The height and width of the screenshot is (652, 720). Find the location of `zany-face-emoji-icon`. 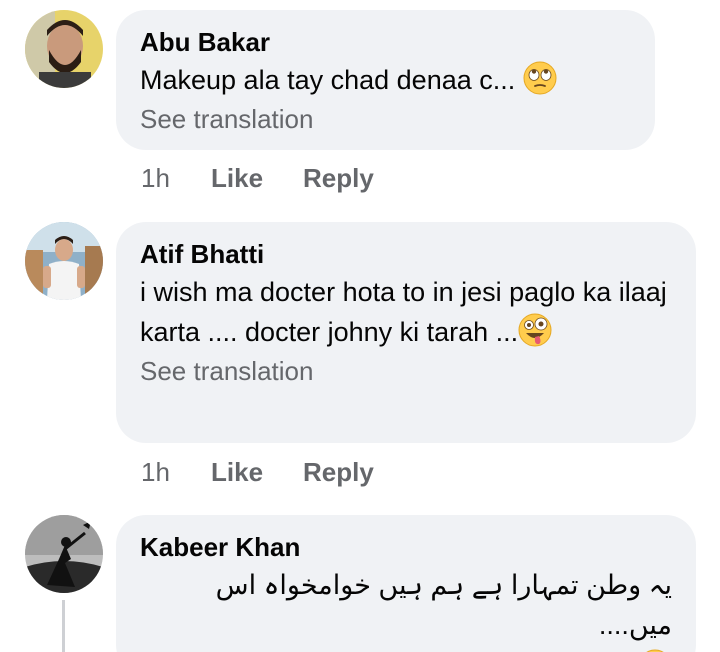

zany-face-emoji-icon is located at coordinates (535, 330).